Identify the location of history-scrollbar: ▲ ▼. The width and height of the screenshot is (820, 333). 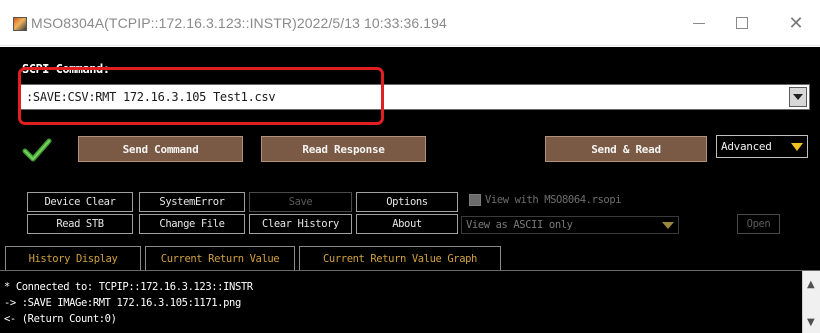
(811, 302).